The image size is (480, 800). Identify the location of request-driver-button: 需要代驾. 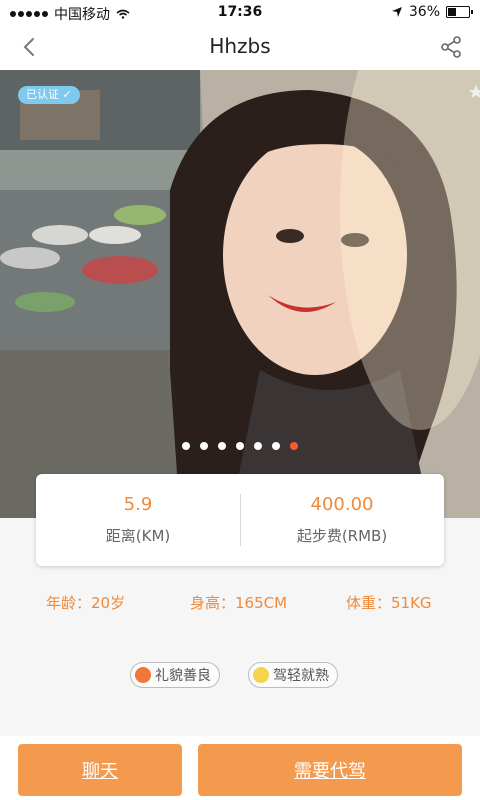
(330, 770).